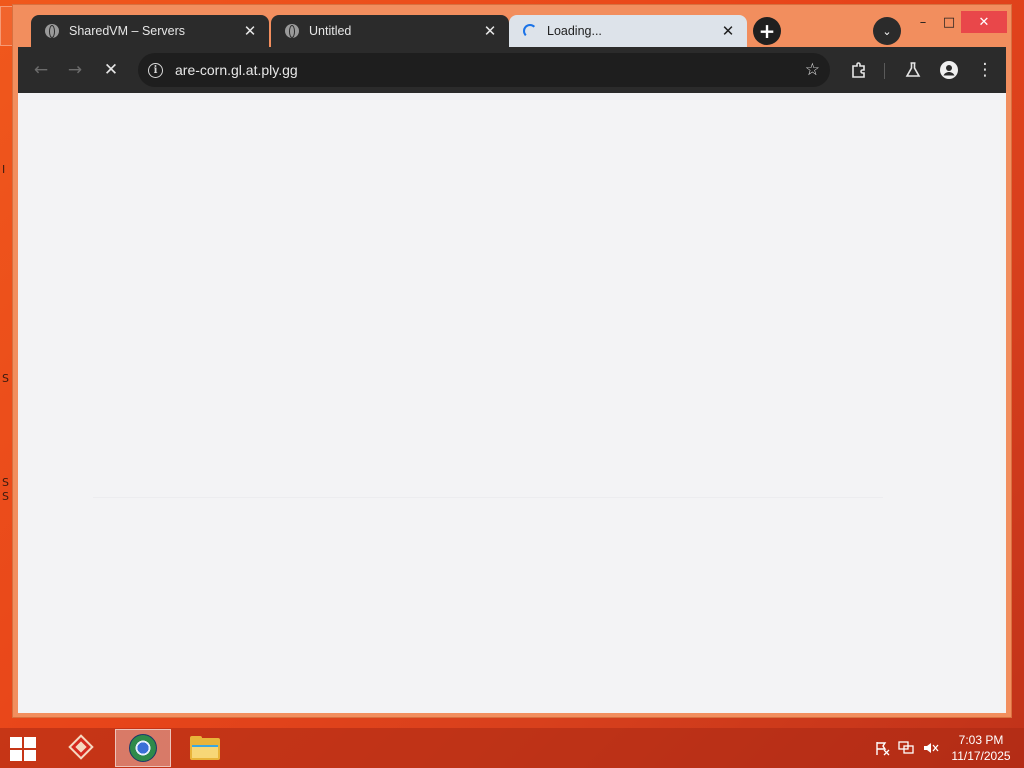  Describe the element at coordinates (330, 31) in the screenshot. I see `tab-title: Untitled` at that location.